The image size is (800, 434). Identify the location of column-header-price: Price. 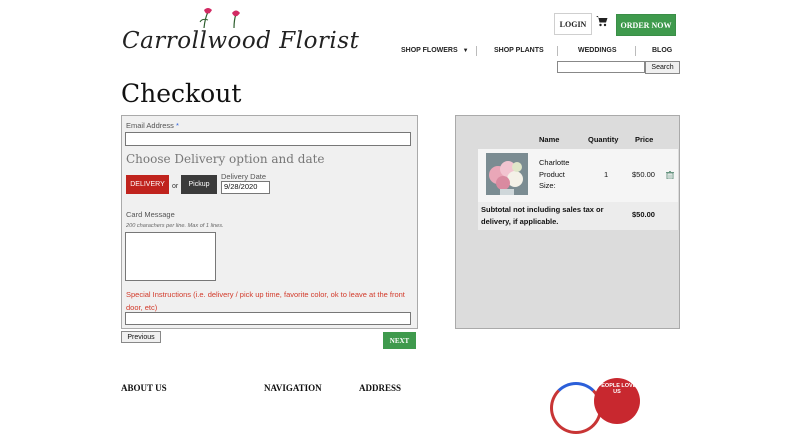
(644, 139).